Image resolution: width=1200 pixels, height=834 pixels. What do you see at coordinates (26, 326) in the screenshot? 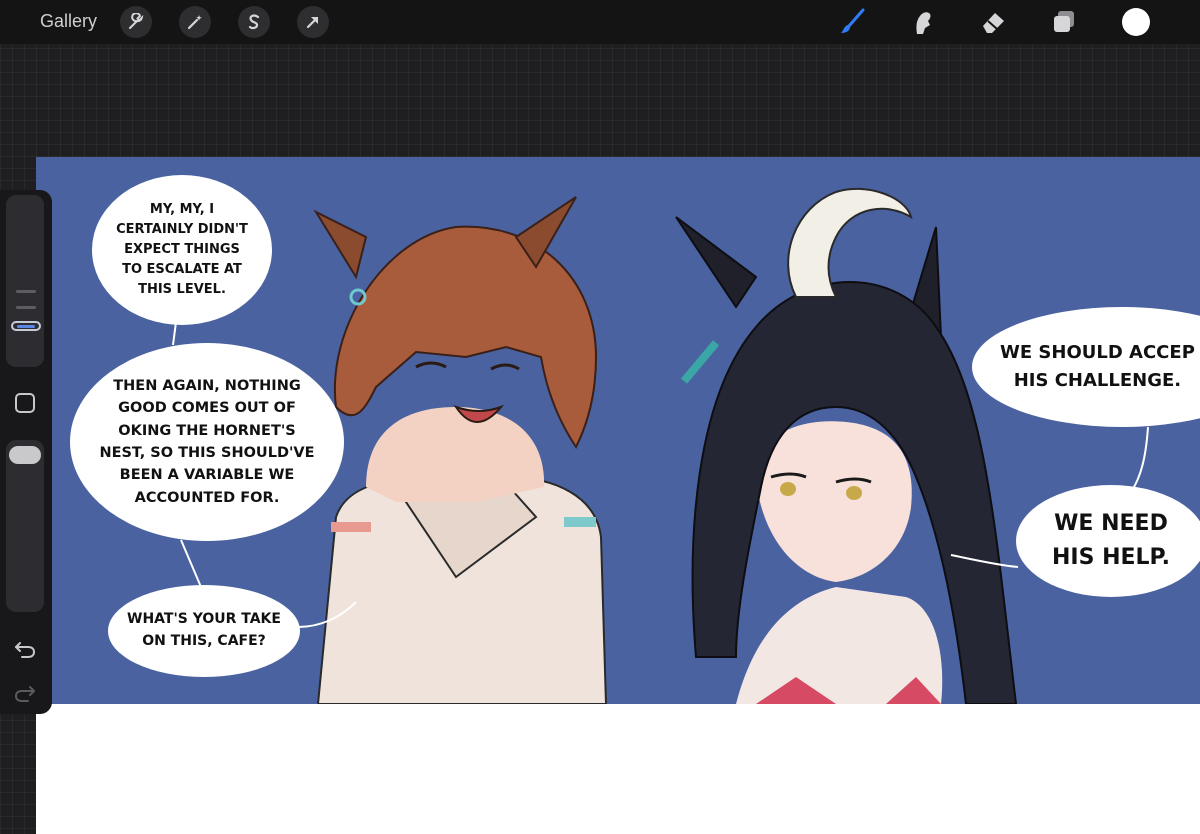
I see `brush-size-knob` at bounding box center [26, 326].